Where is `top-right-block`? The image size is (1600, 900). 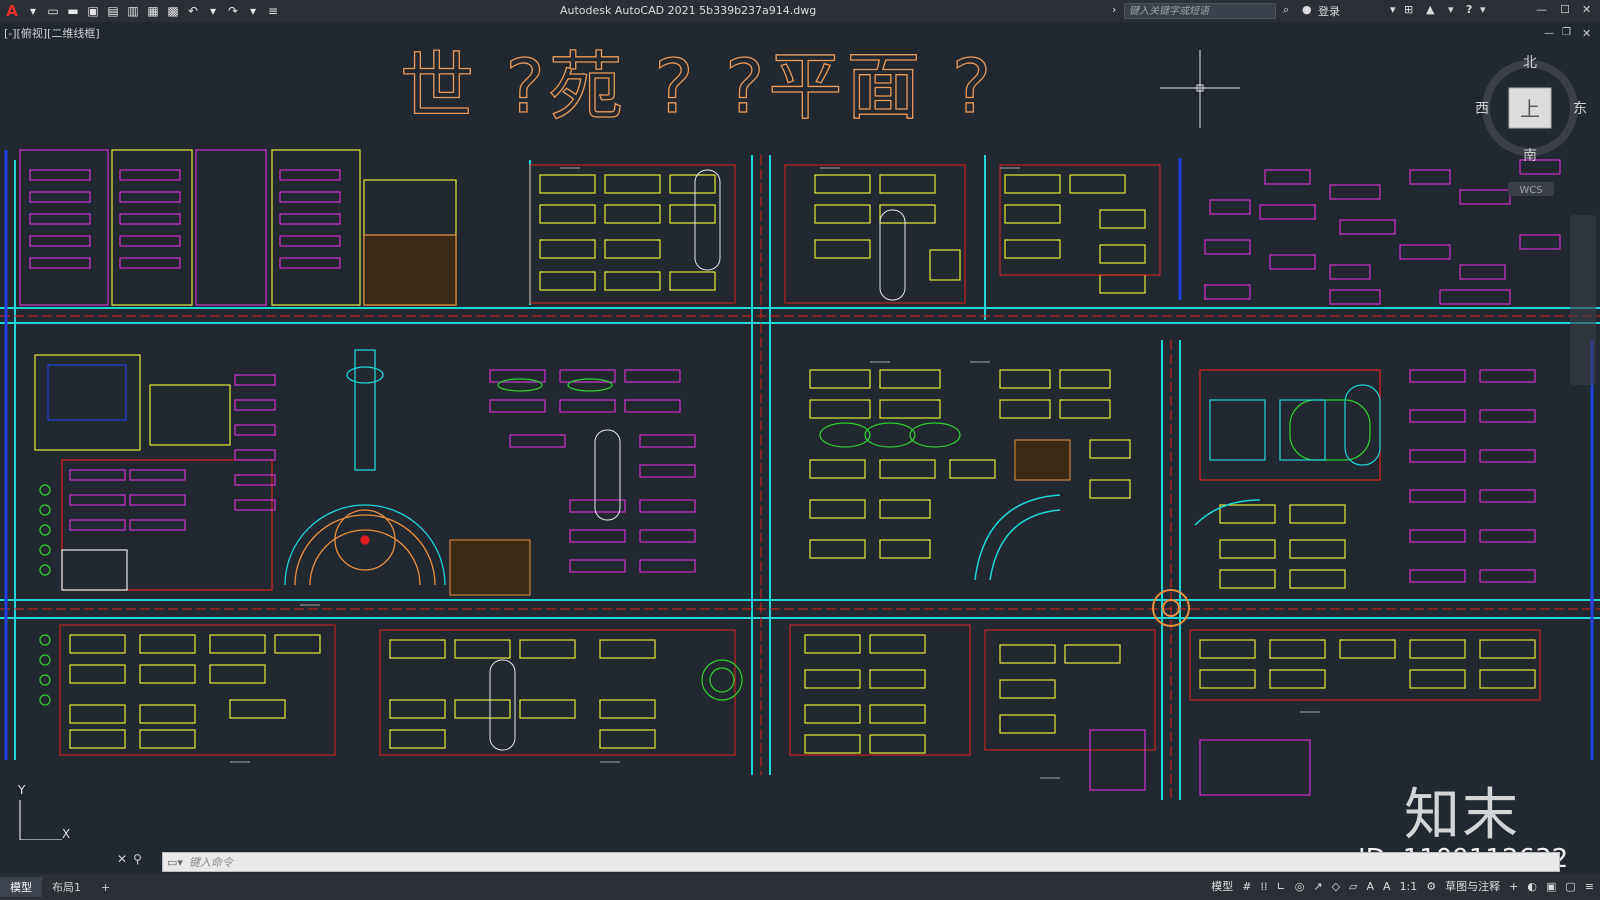
top-right-block is located at coordinates (1382, 232).